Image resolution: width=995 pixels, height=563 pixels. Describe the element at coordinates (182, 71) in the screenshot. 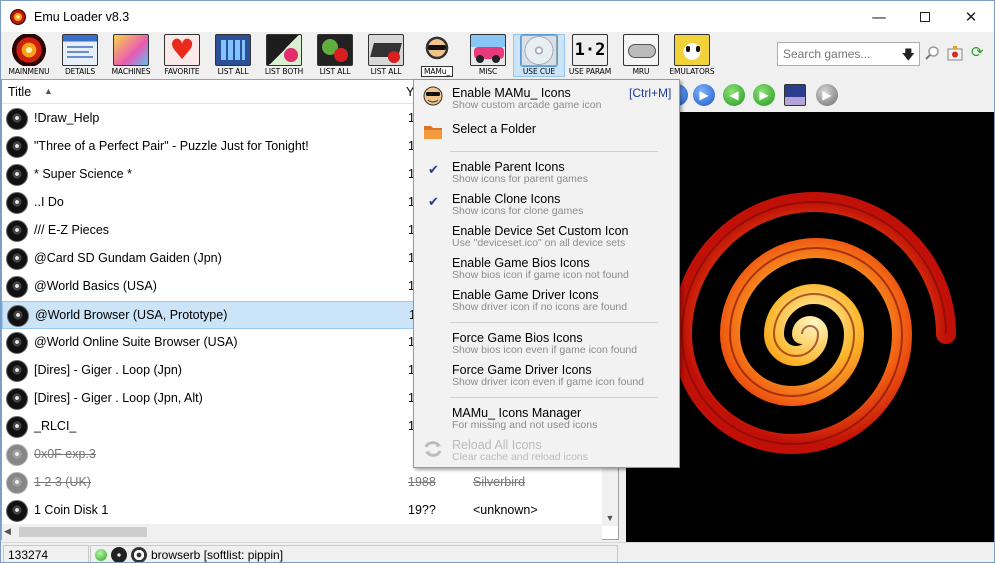

I see `toolbar-label: FAVORITE` at that location.